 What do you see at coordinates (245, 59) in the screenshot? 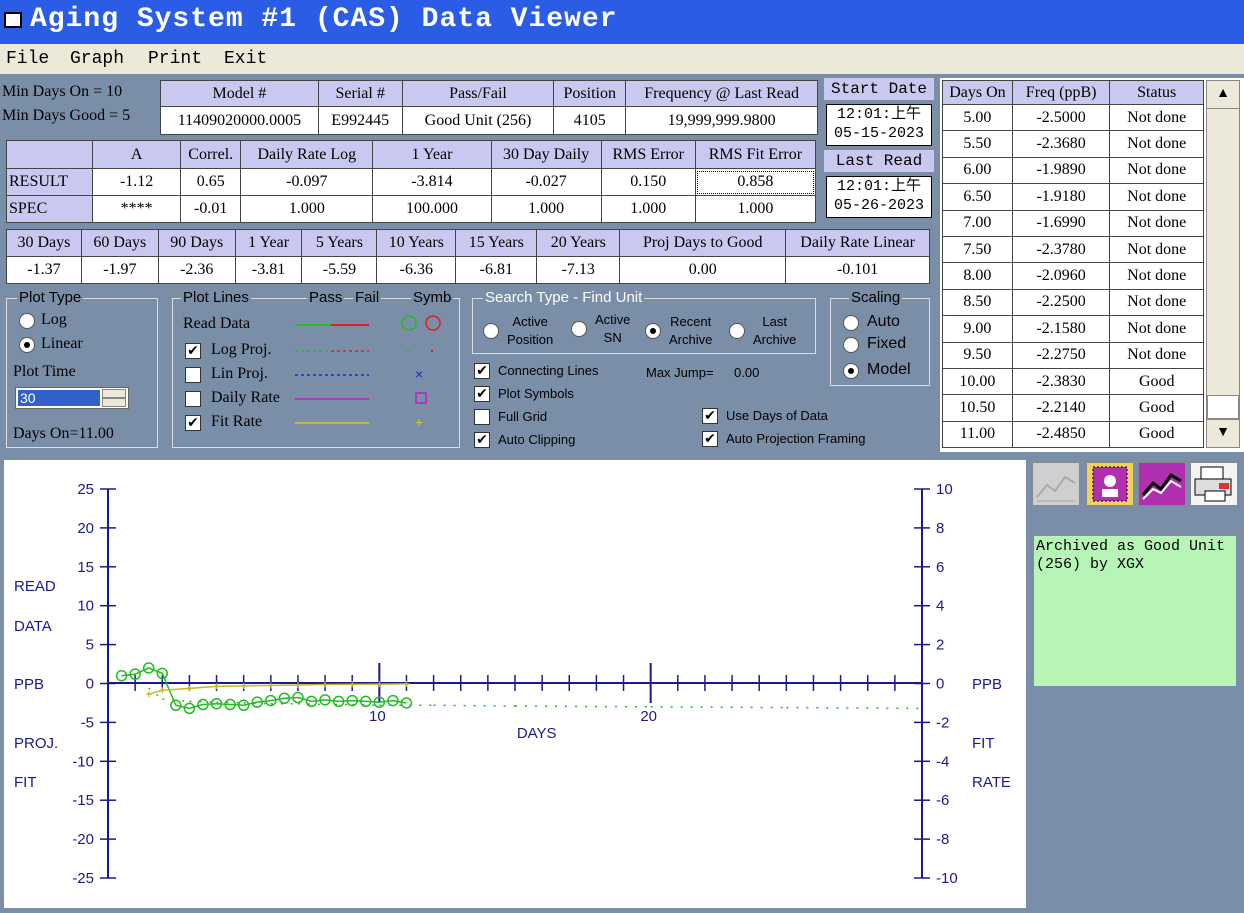
I see `menu-exit: Exit` at bounding box center [245, 59].